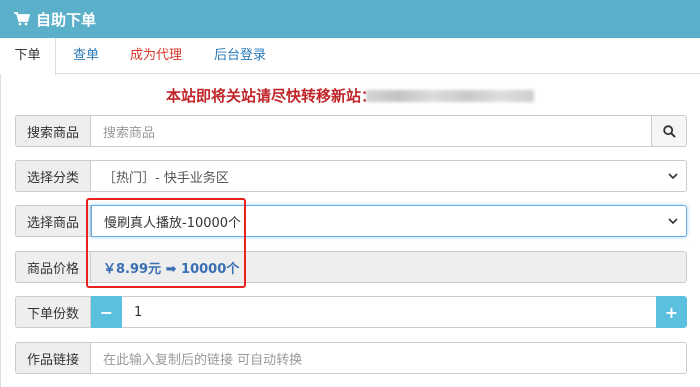  I want to click on search-row: 搜索商品 搜索商品, so click(351, 131).